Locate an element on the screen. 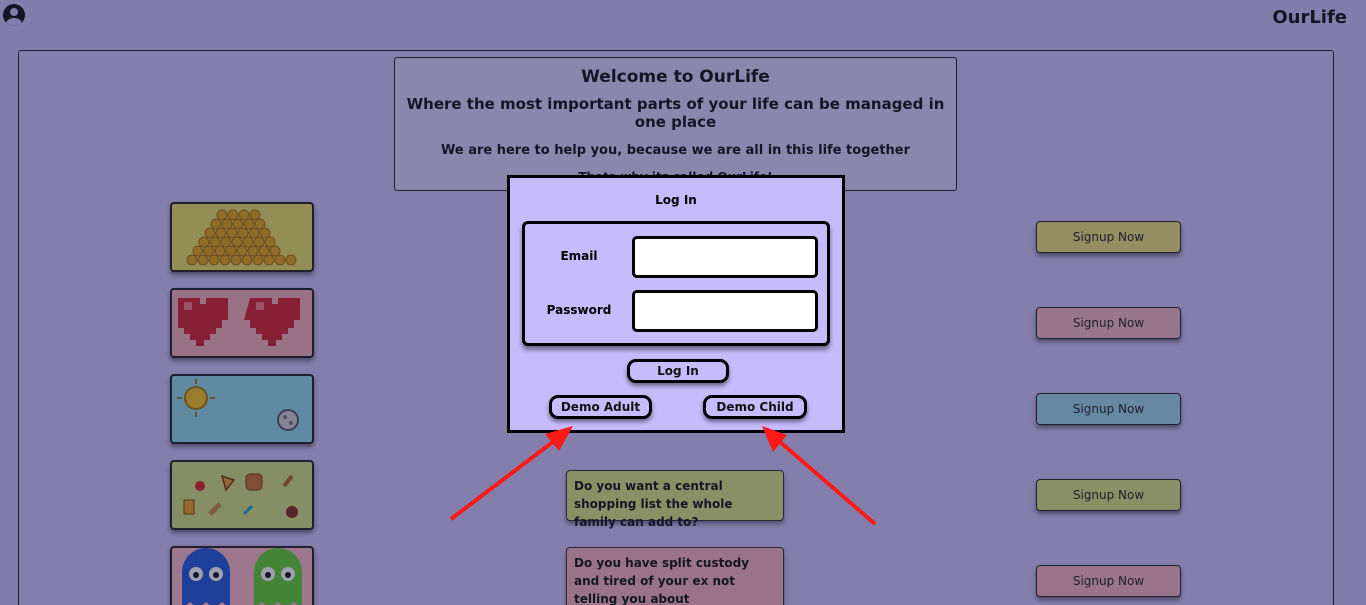 The width and height of the screenshot is (1366, 605). arrow-head-right is located at coordinates (774, 439).